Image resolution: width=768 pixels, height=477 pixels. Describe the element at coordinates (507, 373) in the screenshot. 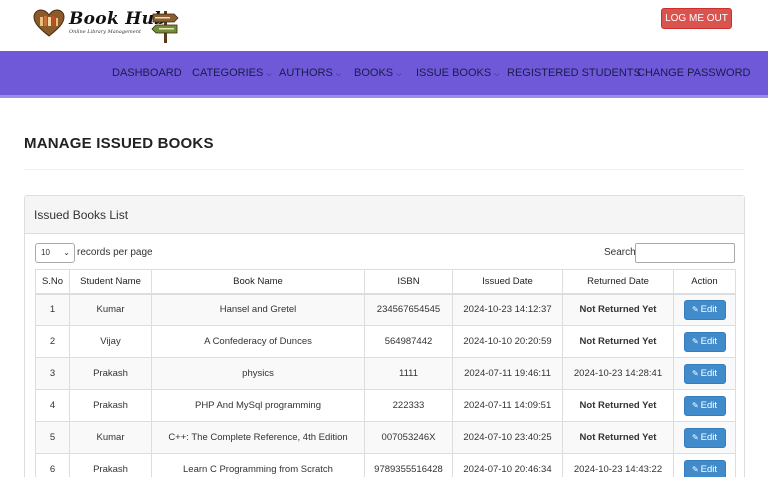

I see `cell-issued-date: 2024-07-11 19:46:11` at that location.